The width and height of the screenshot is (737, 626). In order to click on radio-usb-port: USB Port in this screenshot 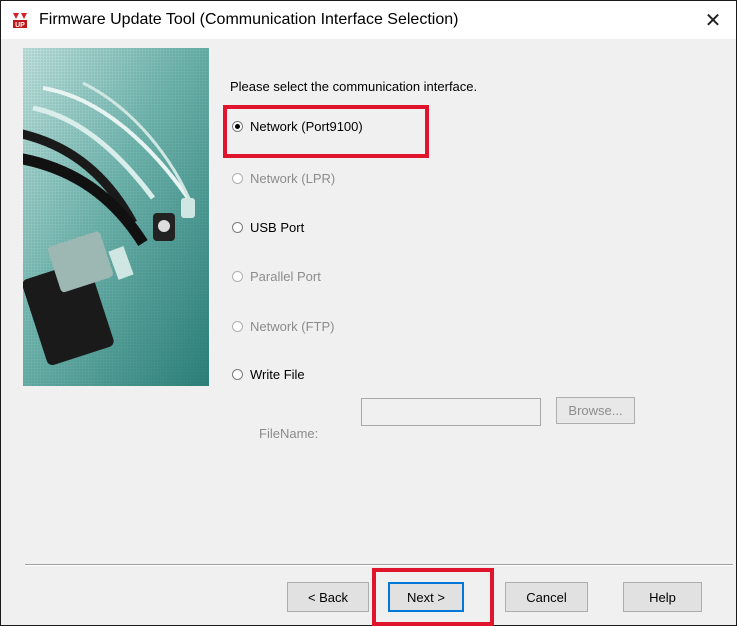, I will do `click(268, 227)`.